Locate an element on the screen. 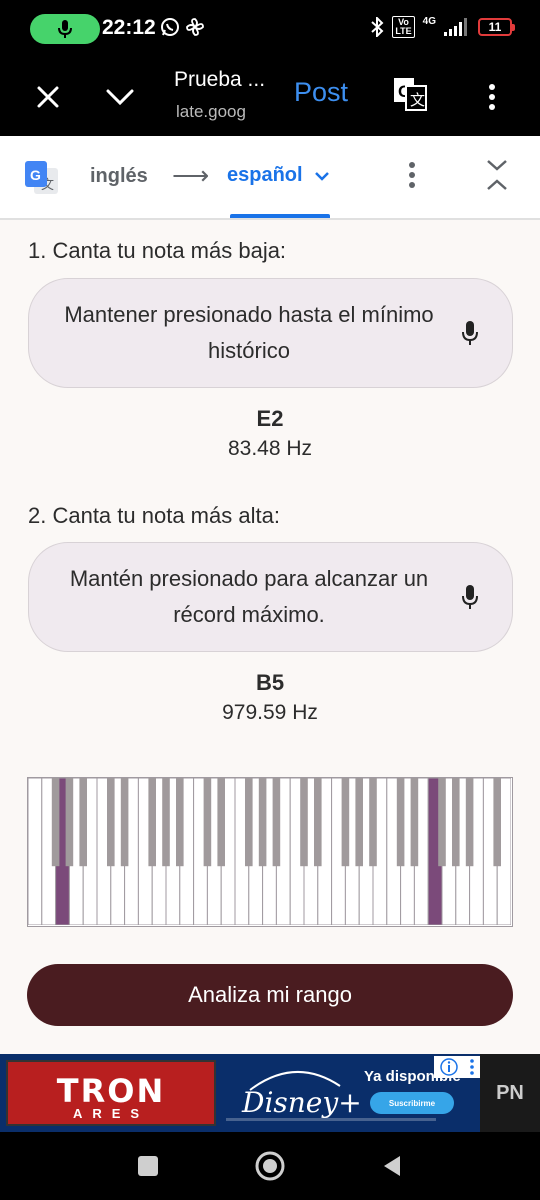 This screenshot has height=1200, width=540. signal-strength-icon is located at coordinates (455, 27).